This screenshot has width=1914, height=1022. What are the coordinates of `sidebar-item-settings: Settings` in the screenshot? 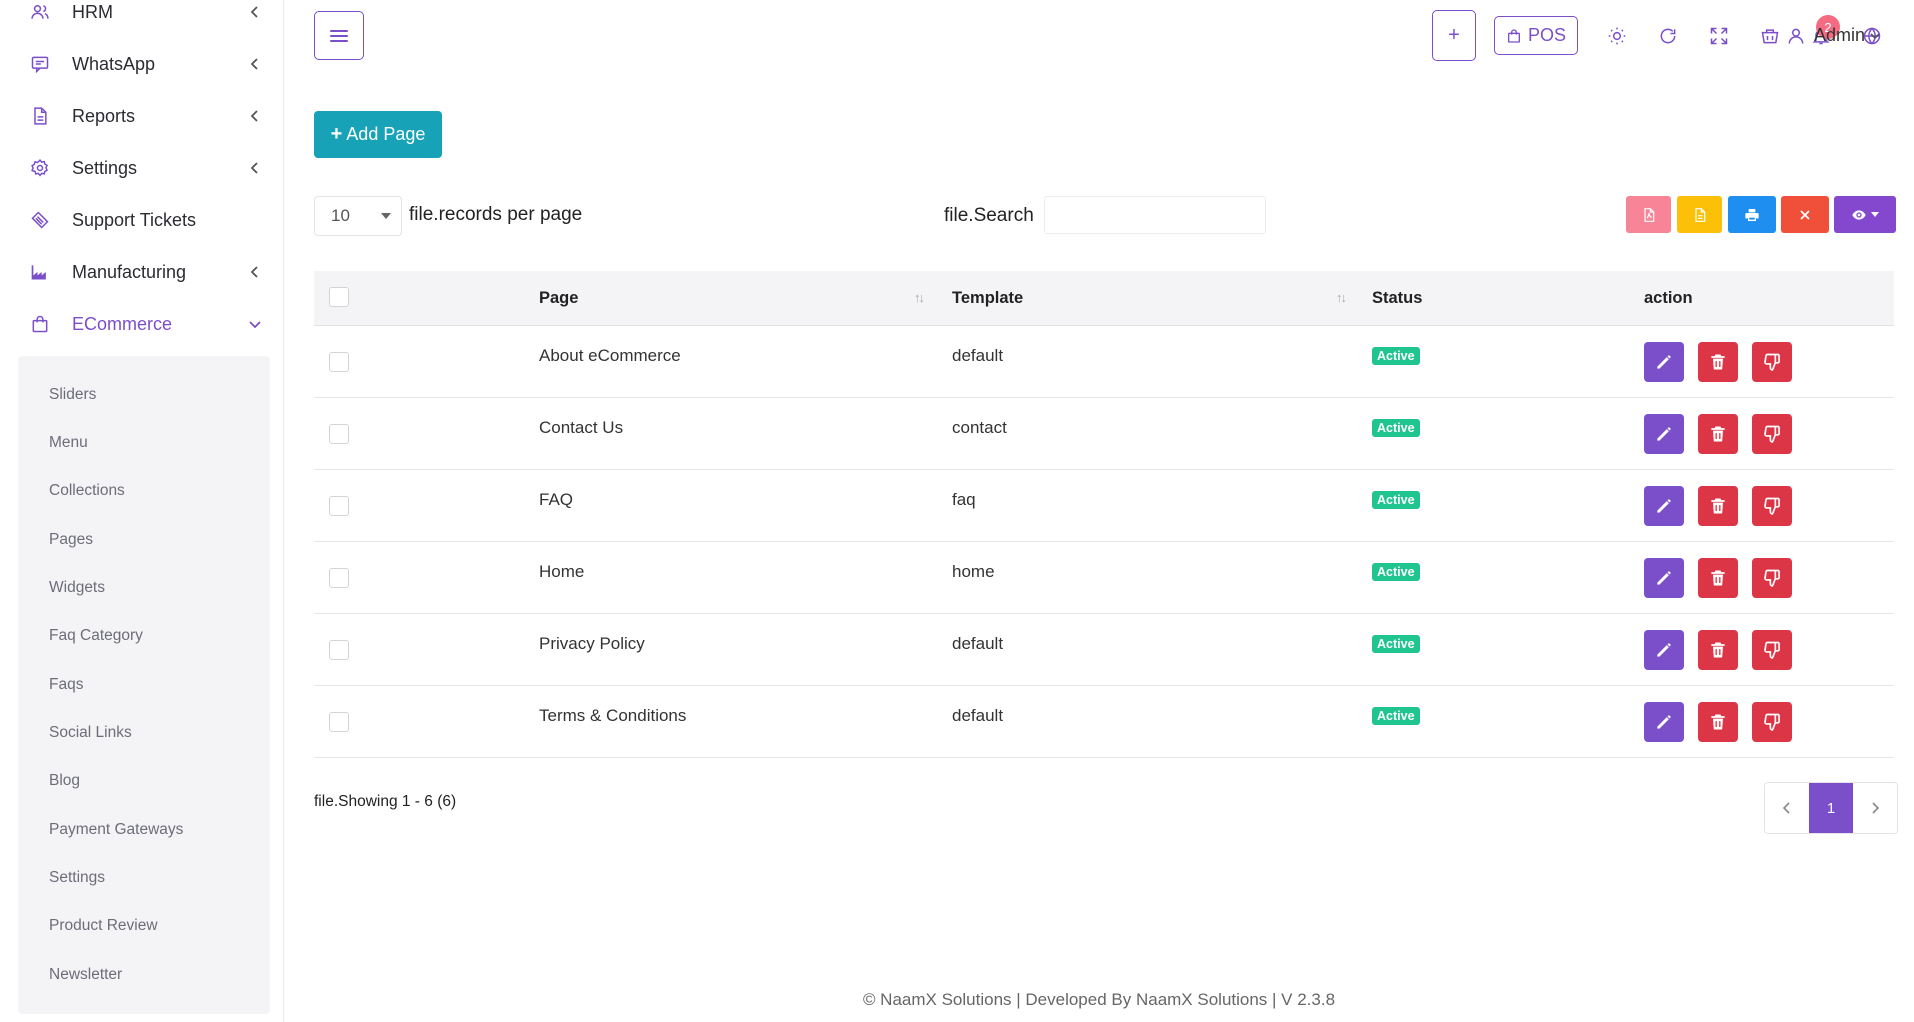 It's located at (145, 168).